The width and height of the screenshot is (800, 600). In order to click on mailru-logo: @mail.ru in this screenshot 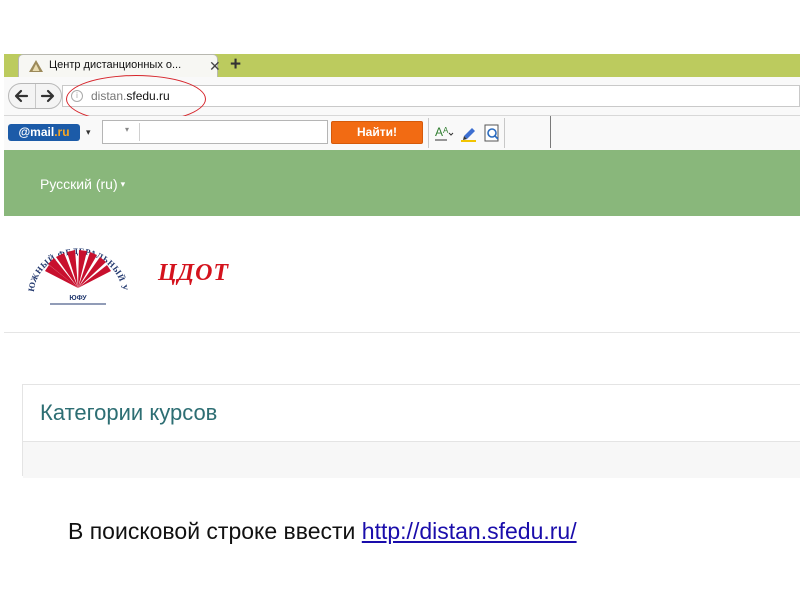, I will do `click(44, 132)`.